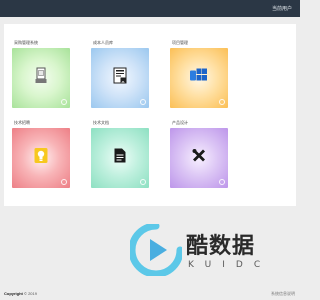 Image resolution: width=320 pixels, height=300 pixels. I want to click on tile-recruiting, so click(41, 158).